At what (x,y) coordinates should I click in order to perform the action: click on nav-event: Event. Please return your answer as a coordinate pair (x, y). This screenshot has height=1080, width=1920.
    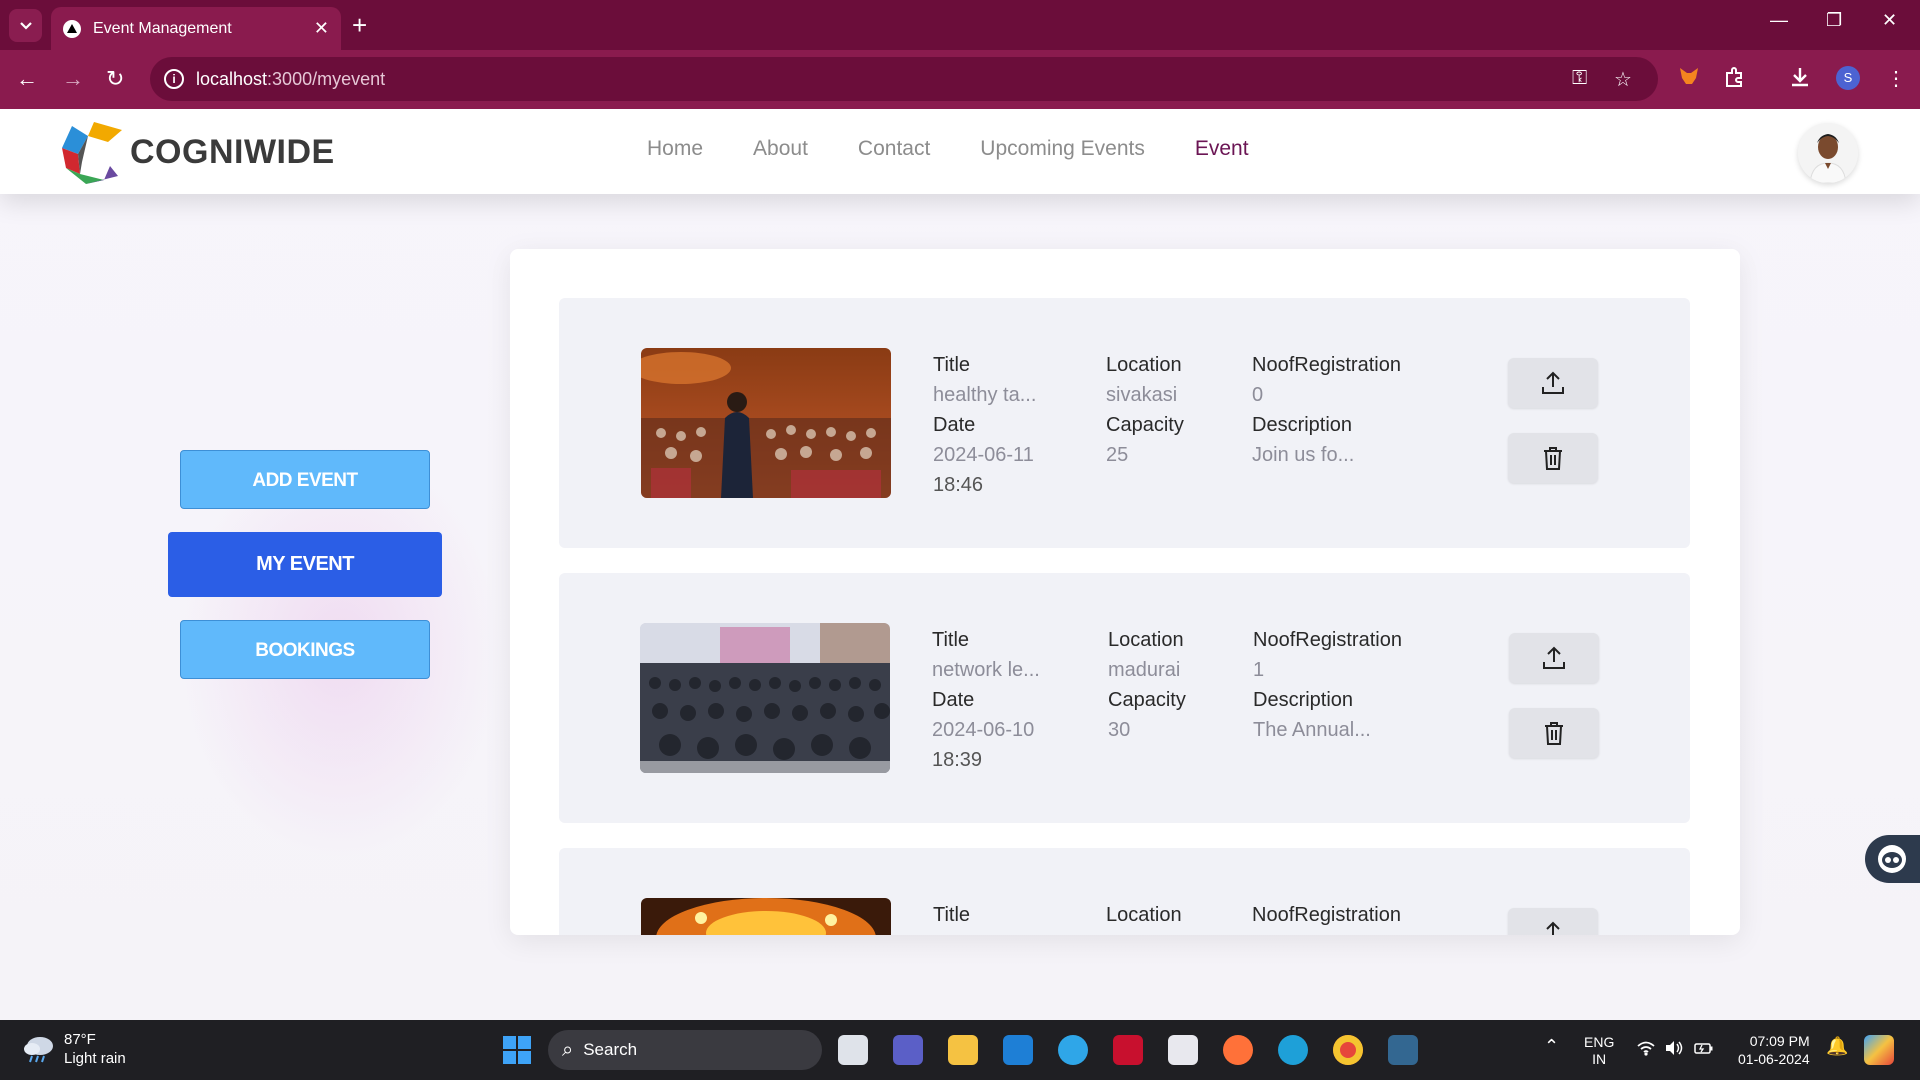
    Looking at the image, I should click on (1222, 149).